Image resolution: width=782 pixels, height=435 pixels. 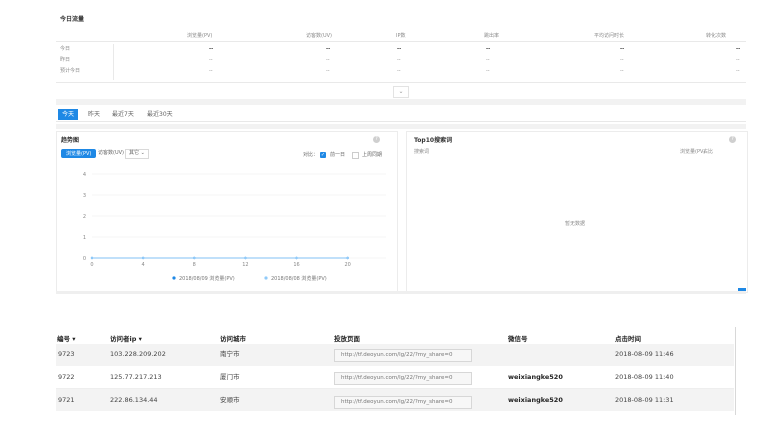 What do you see at coordinates (66, 377) in the screenshot?
I see `cell-id: 9722` at bounding box center [66, 377].